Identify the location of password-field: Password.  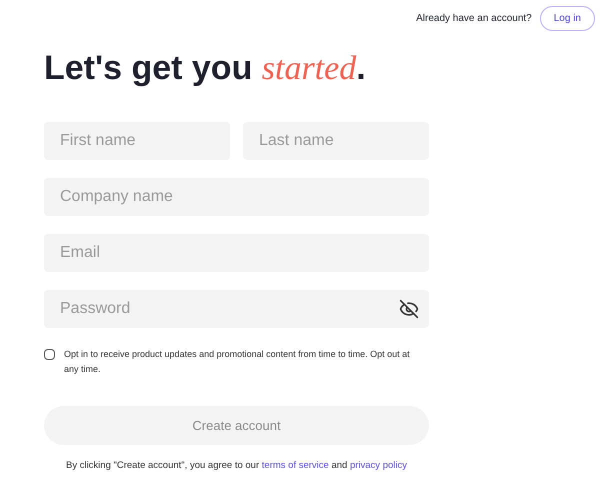
(236, 309).